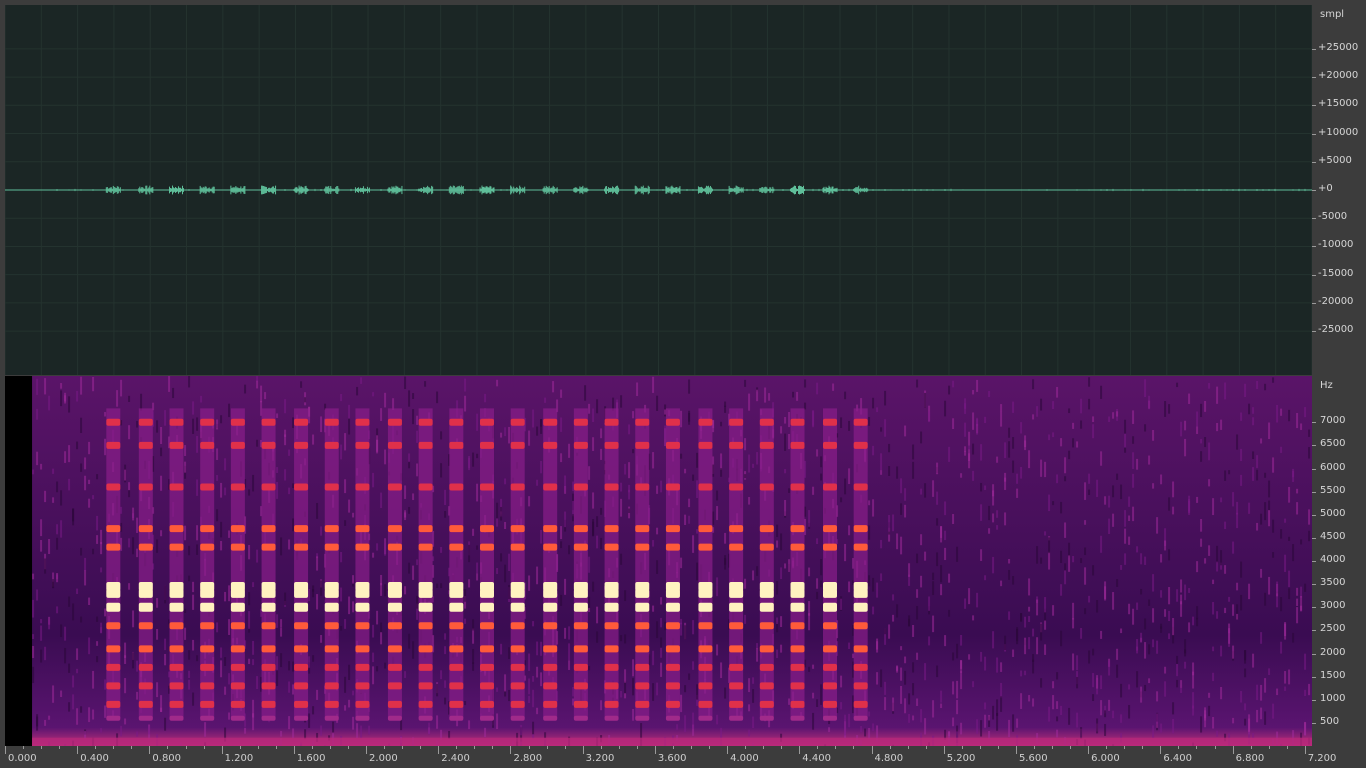  I want to click on time-tick-label: 2.800, so click(528, 758).